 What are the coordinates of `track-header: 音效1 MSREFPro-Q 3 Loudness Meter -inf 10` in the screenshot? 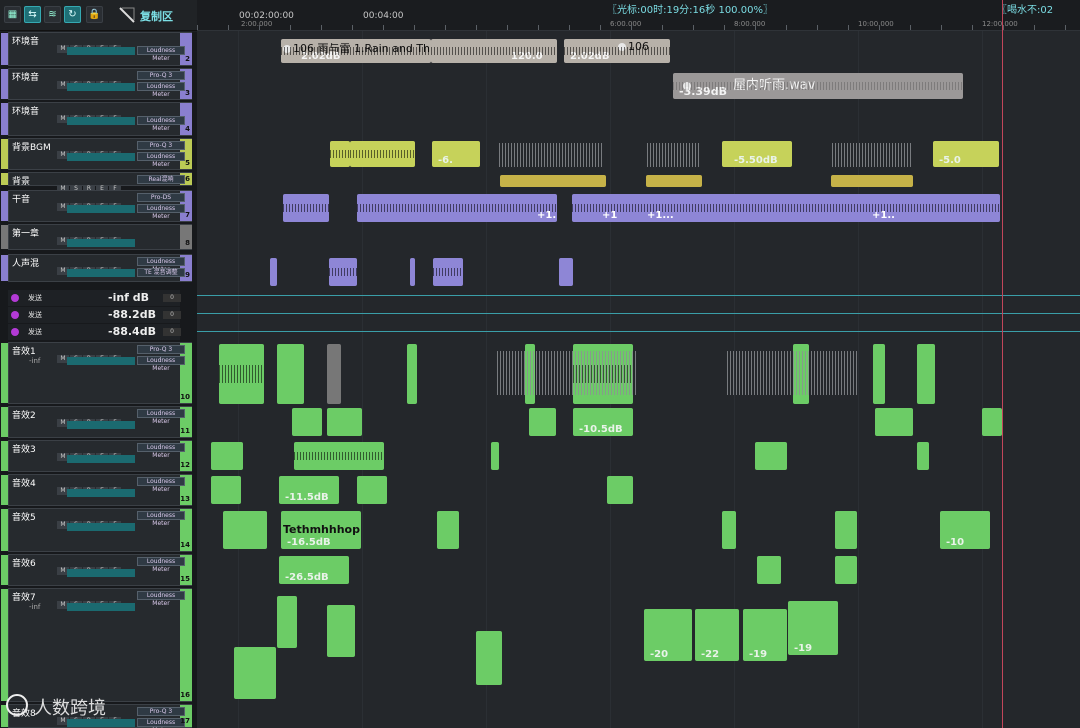 It's located at (96, 373).